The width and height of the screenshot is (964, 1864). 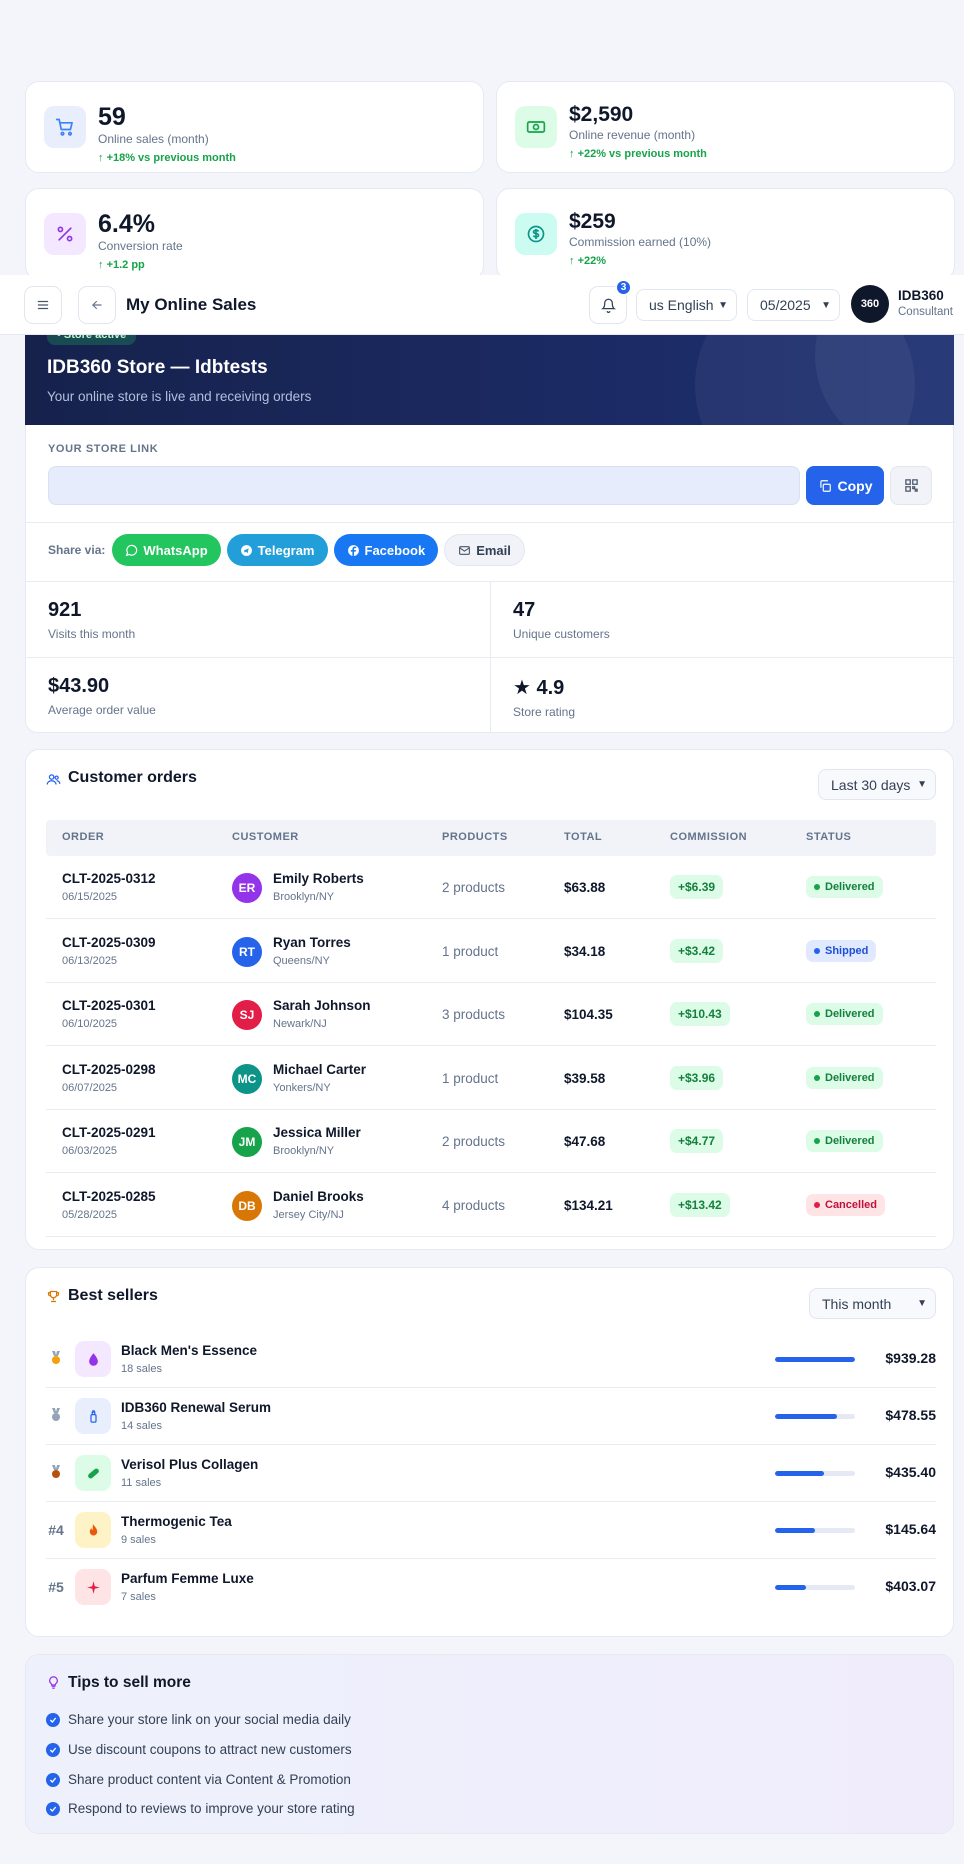 I want to click on copy-link-button: Copy, so click(x=845, y=485).